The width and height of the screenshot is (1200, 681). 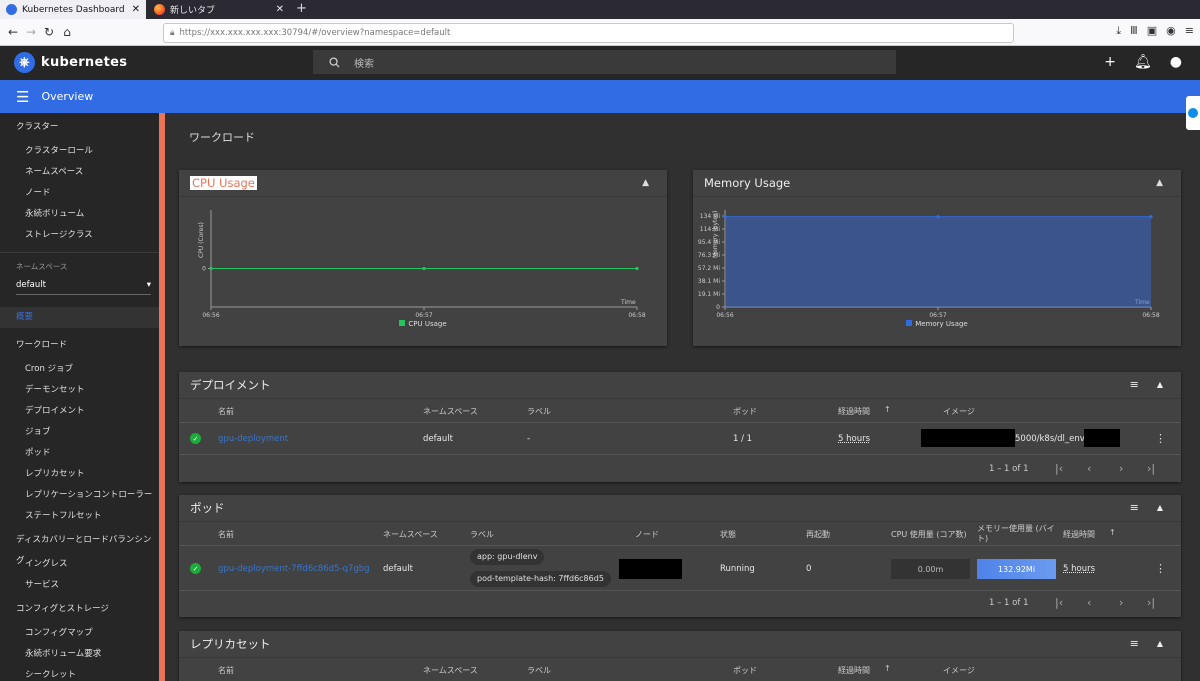 What do you see at coordinates (539, 411) in the screenshot?
I see `col-labels: ラベル` at bounding box center [539, 411].